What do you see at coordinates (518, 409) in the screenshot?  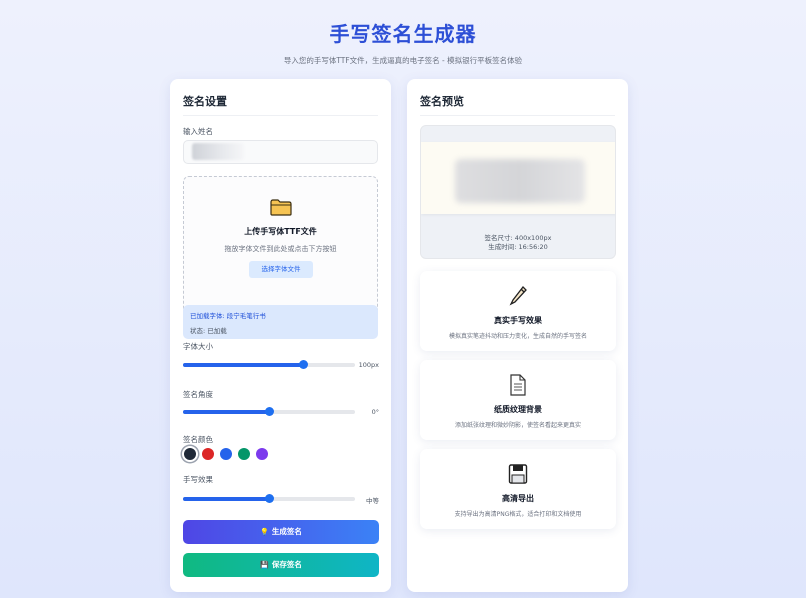 I see `feature-title: 纸质纹理背景` at bounding box center [518, 409].